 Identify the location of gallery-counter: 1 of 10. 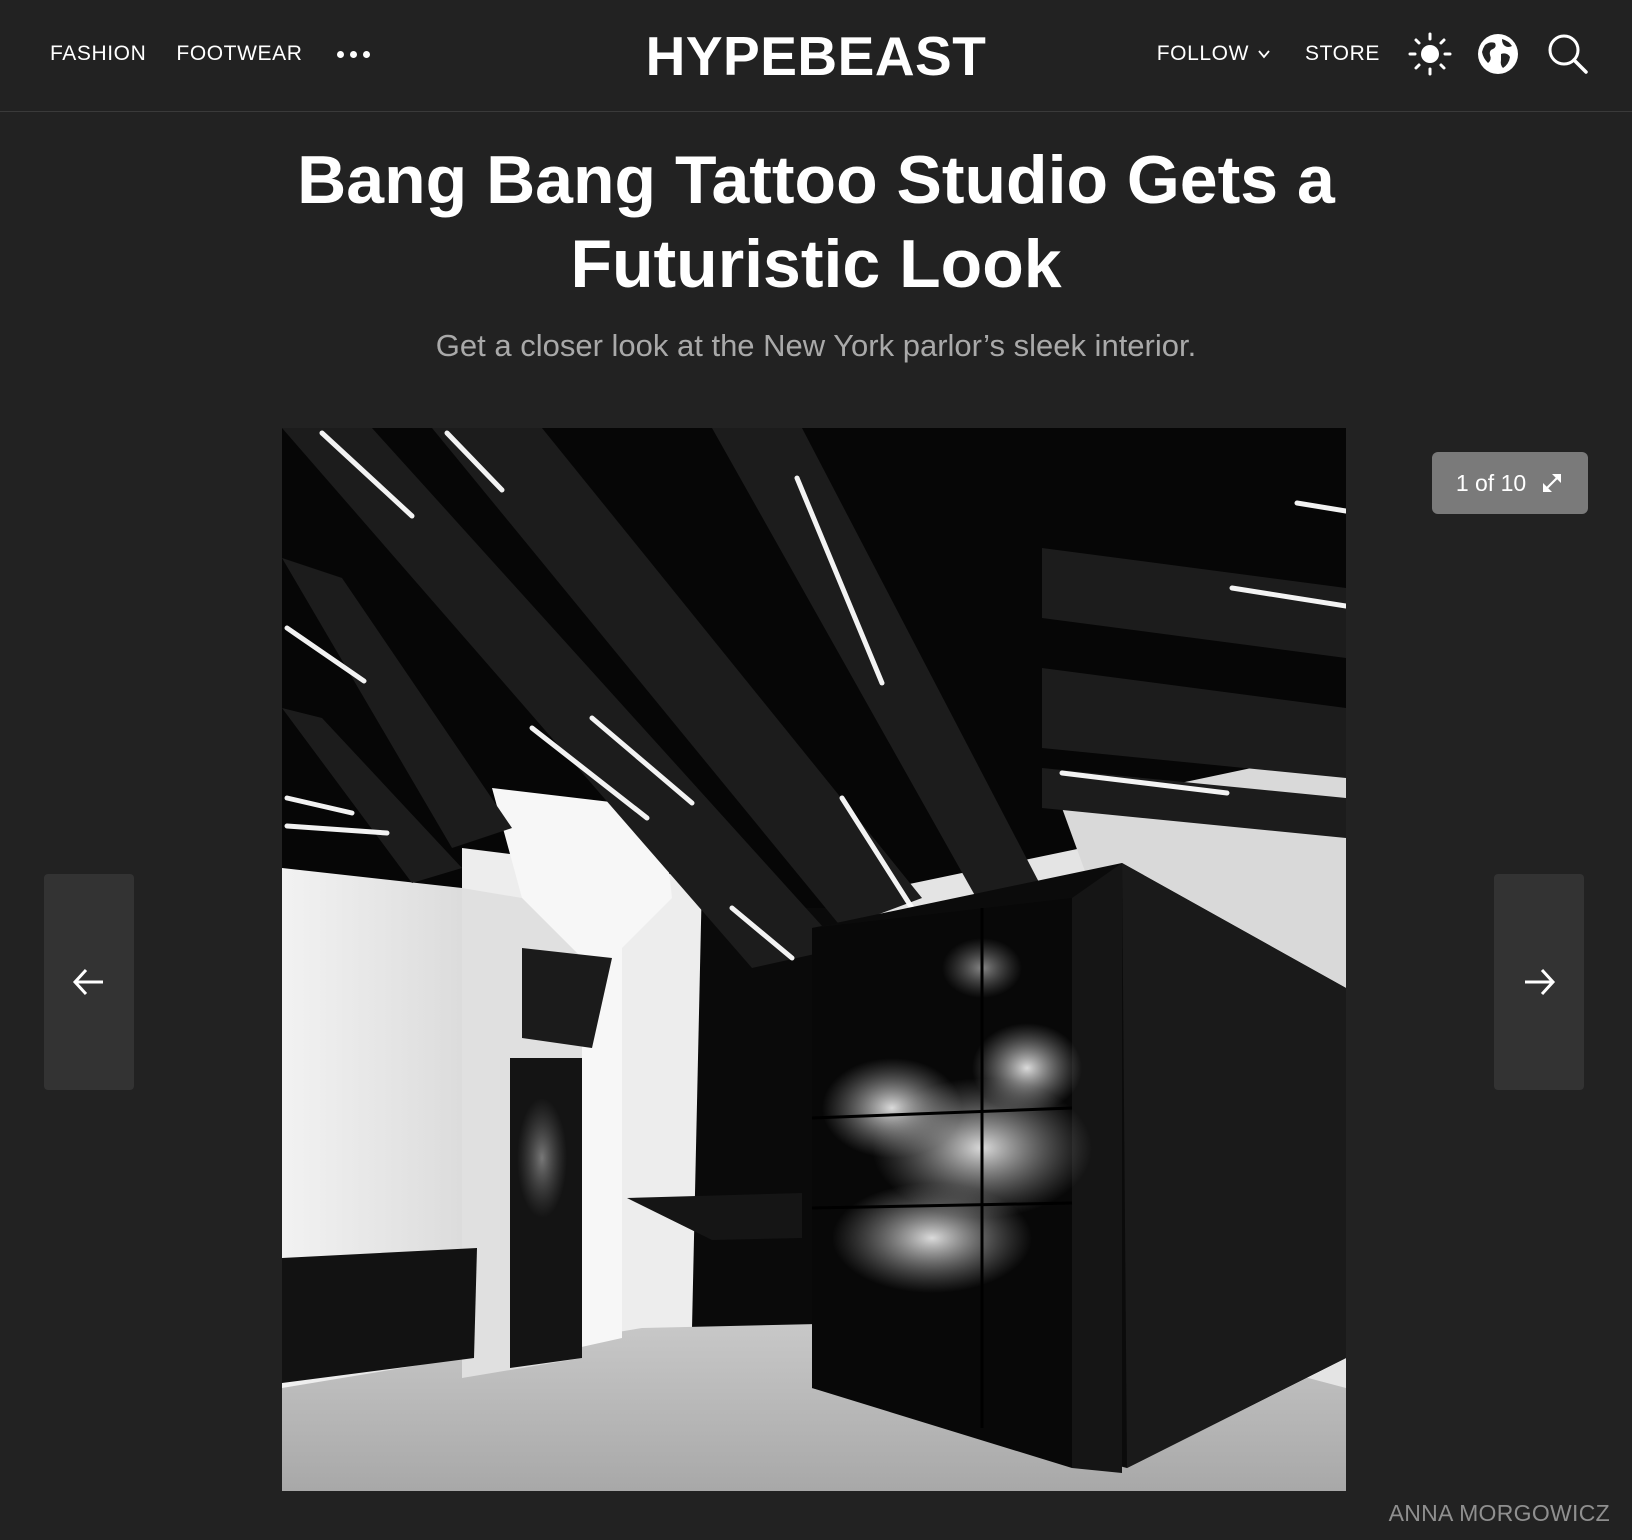
(1510, 483).